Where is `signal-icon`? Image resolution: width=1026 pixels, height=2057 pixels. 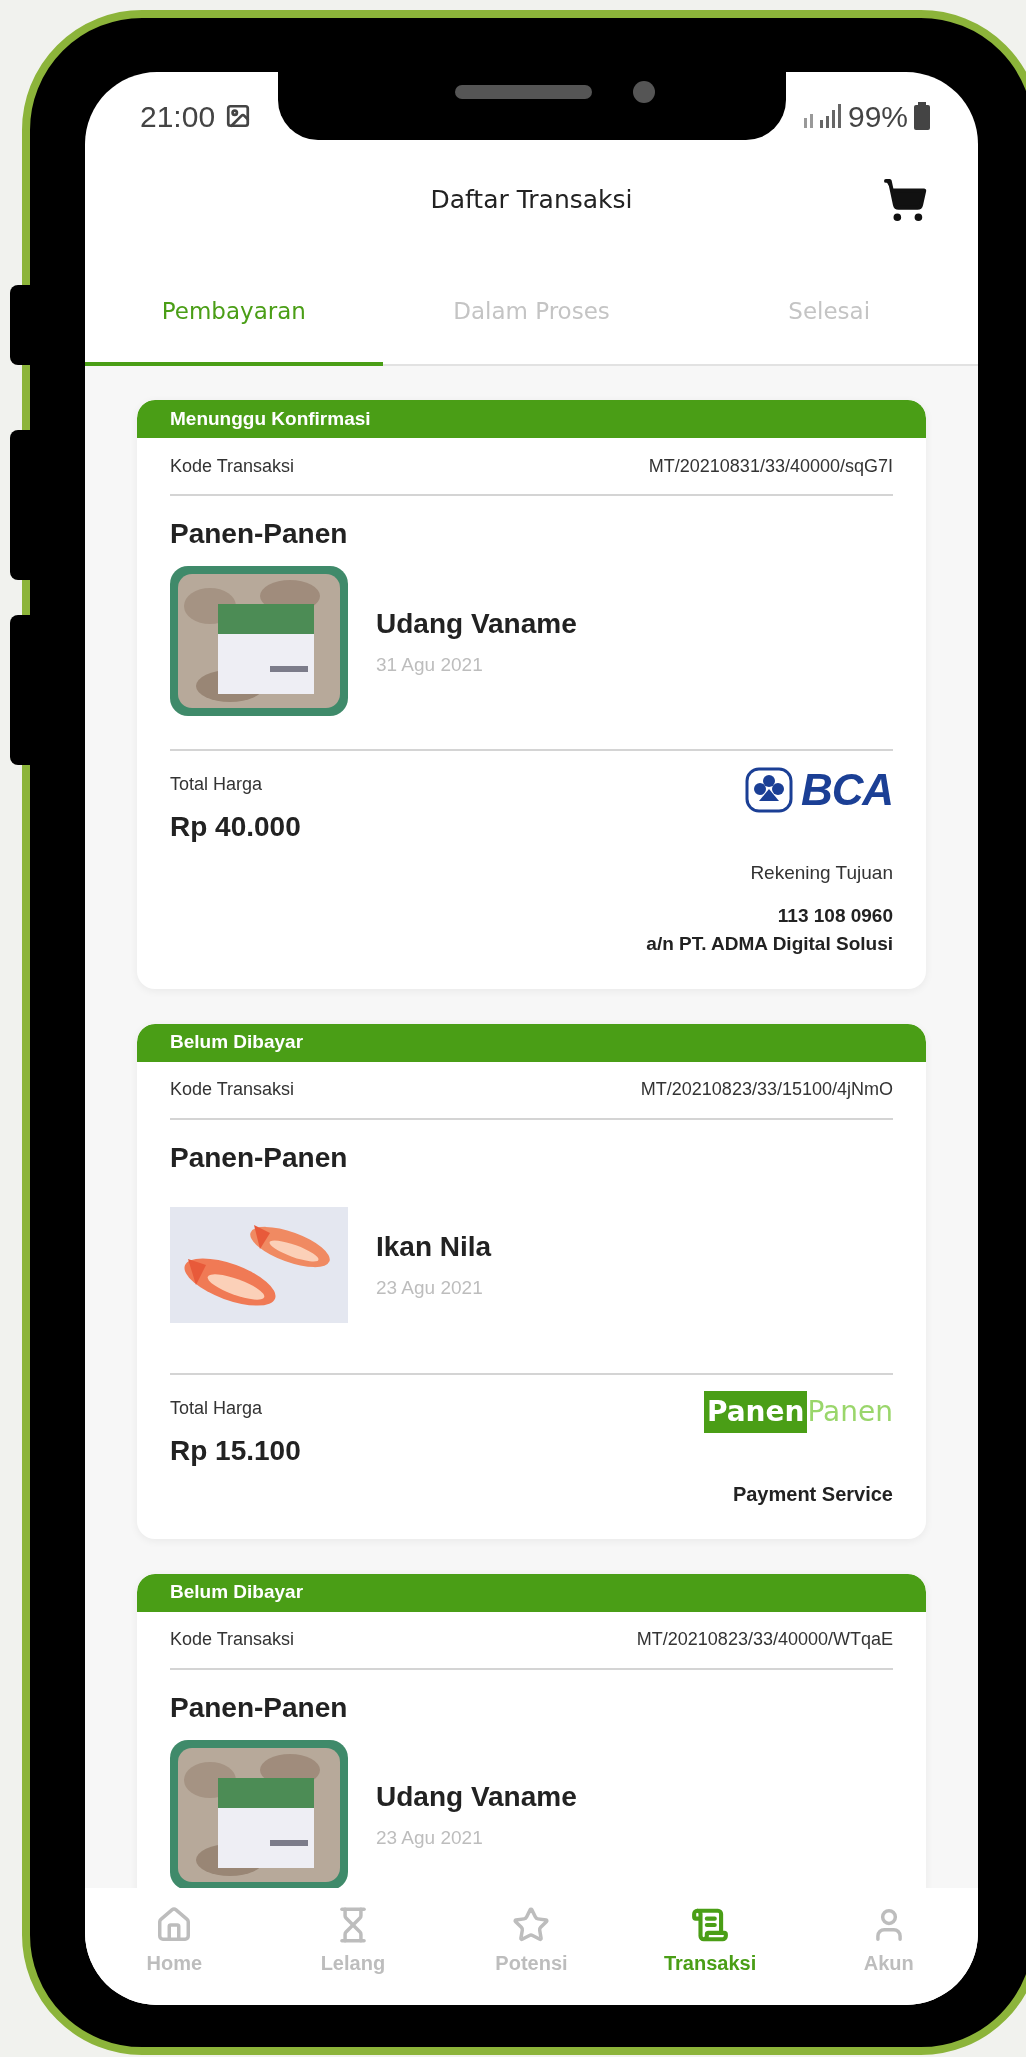
signal-icon is located at coordinates (821, 116).